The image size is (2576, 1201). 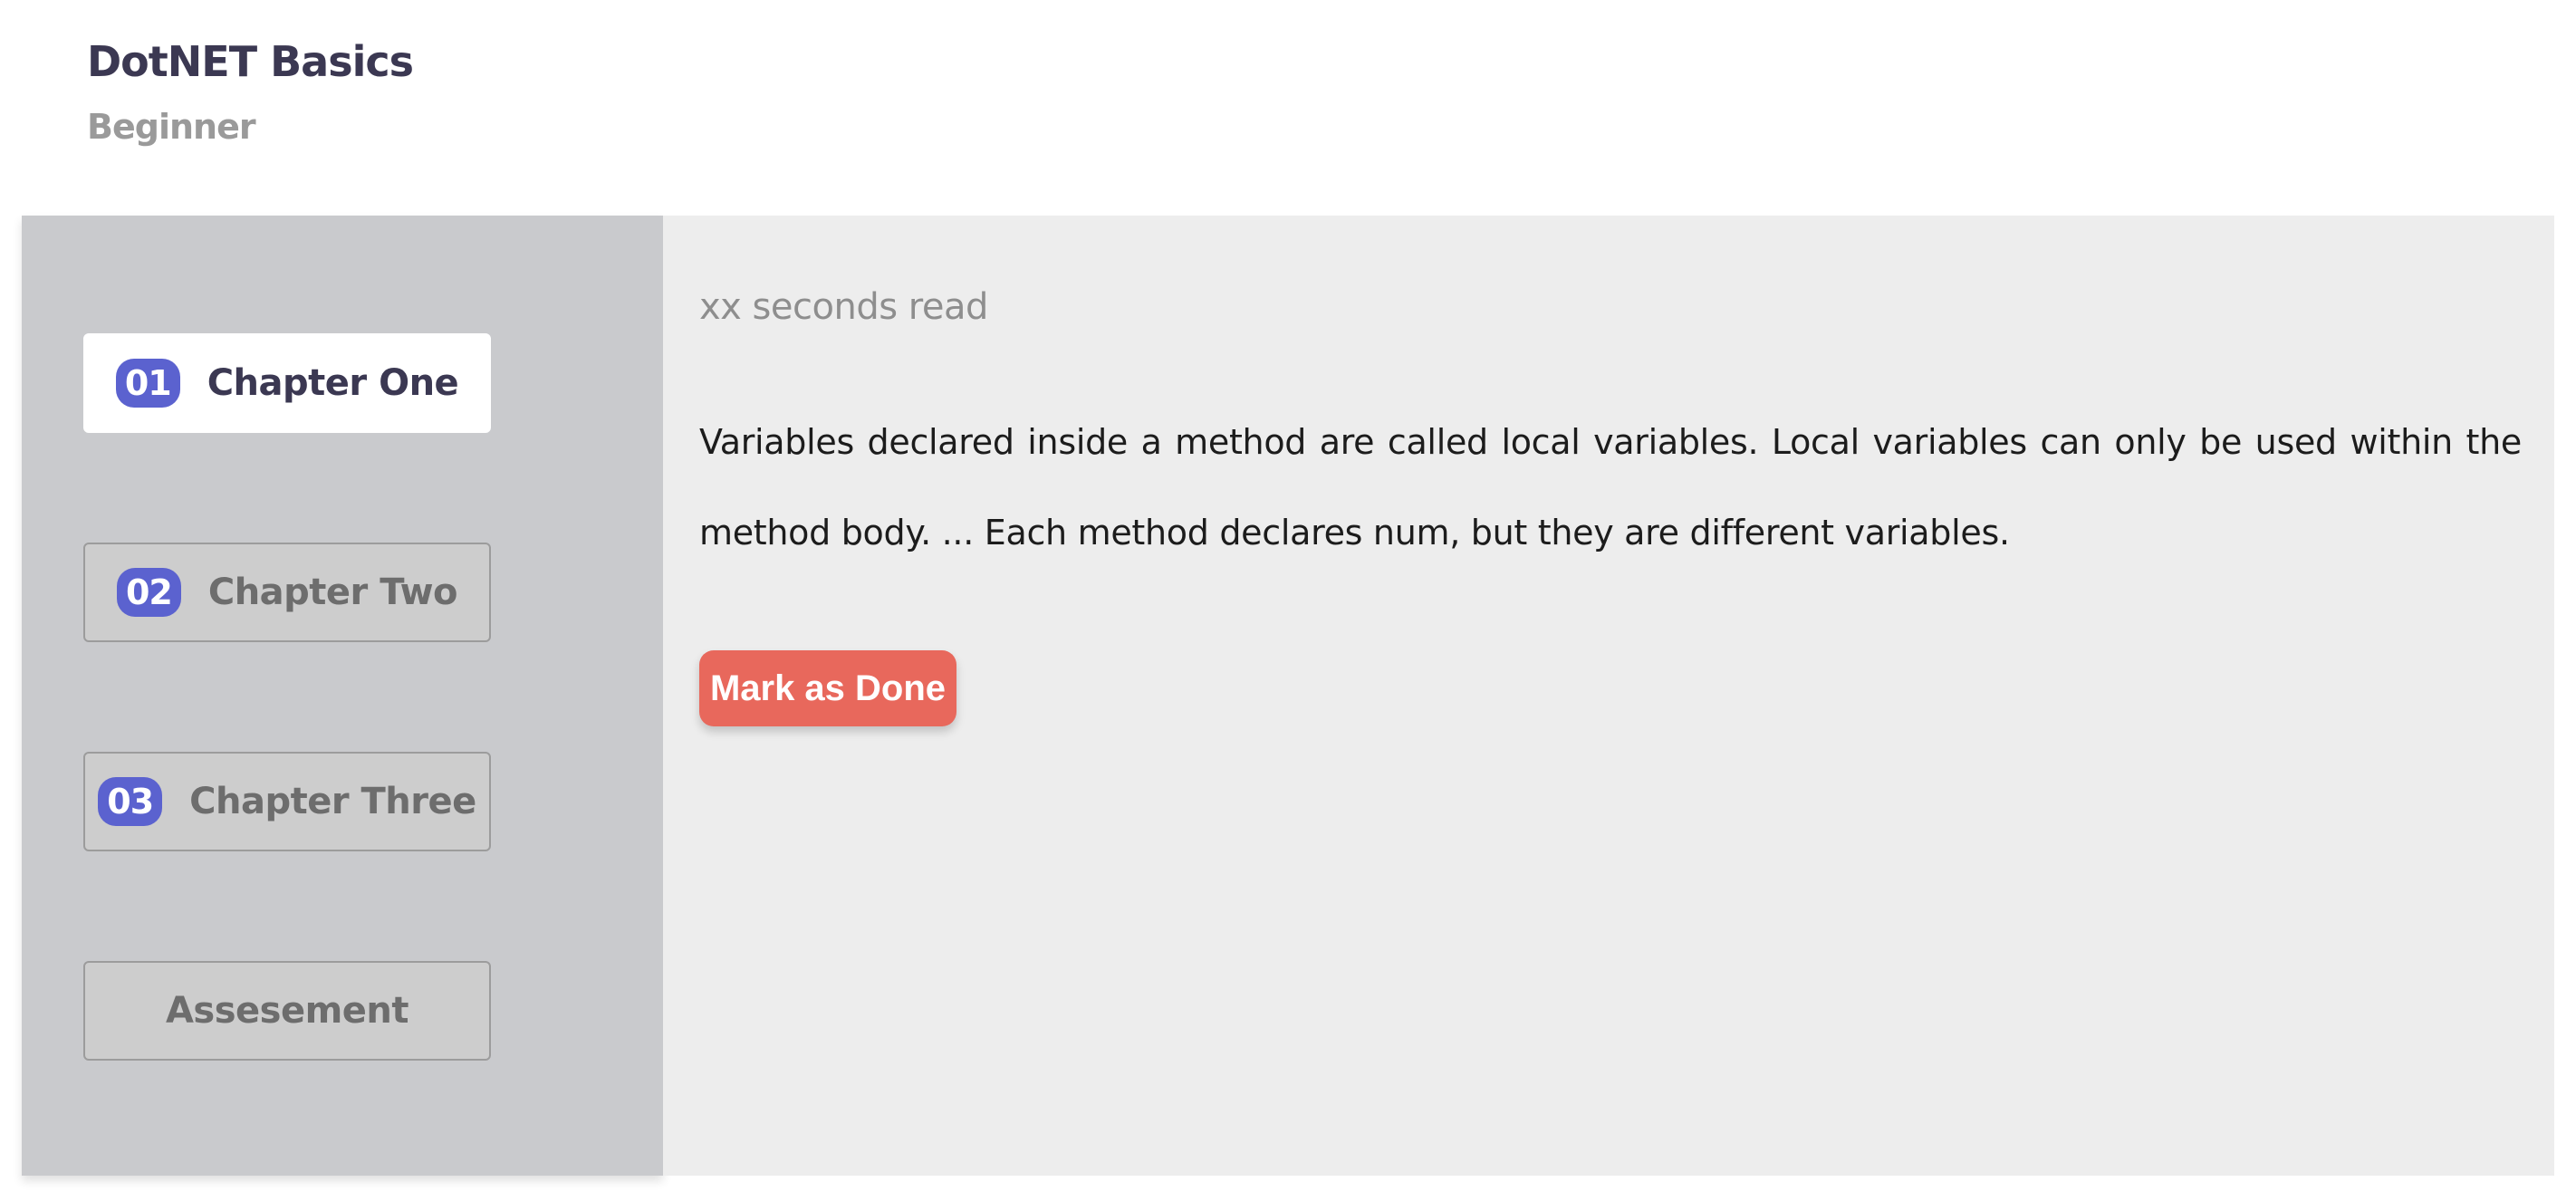 What do you see at coordinates (333, 383) in the screenshot?
I see `chapter-one-label: Chapter One` at bounding box center [333, 383].